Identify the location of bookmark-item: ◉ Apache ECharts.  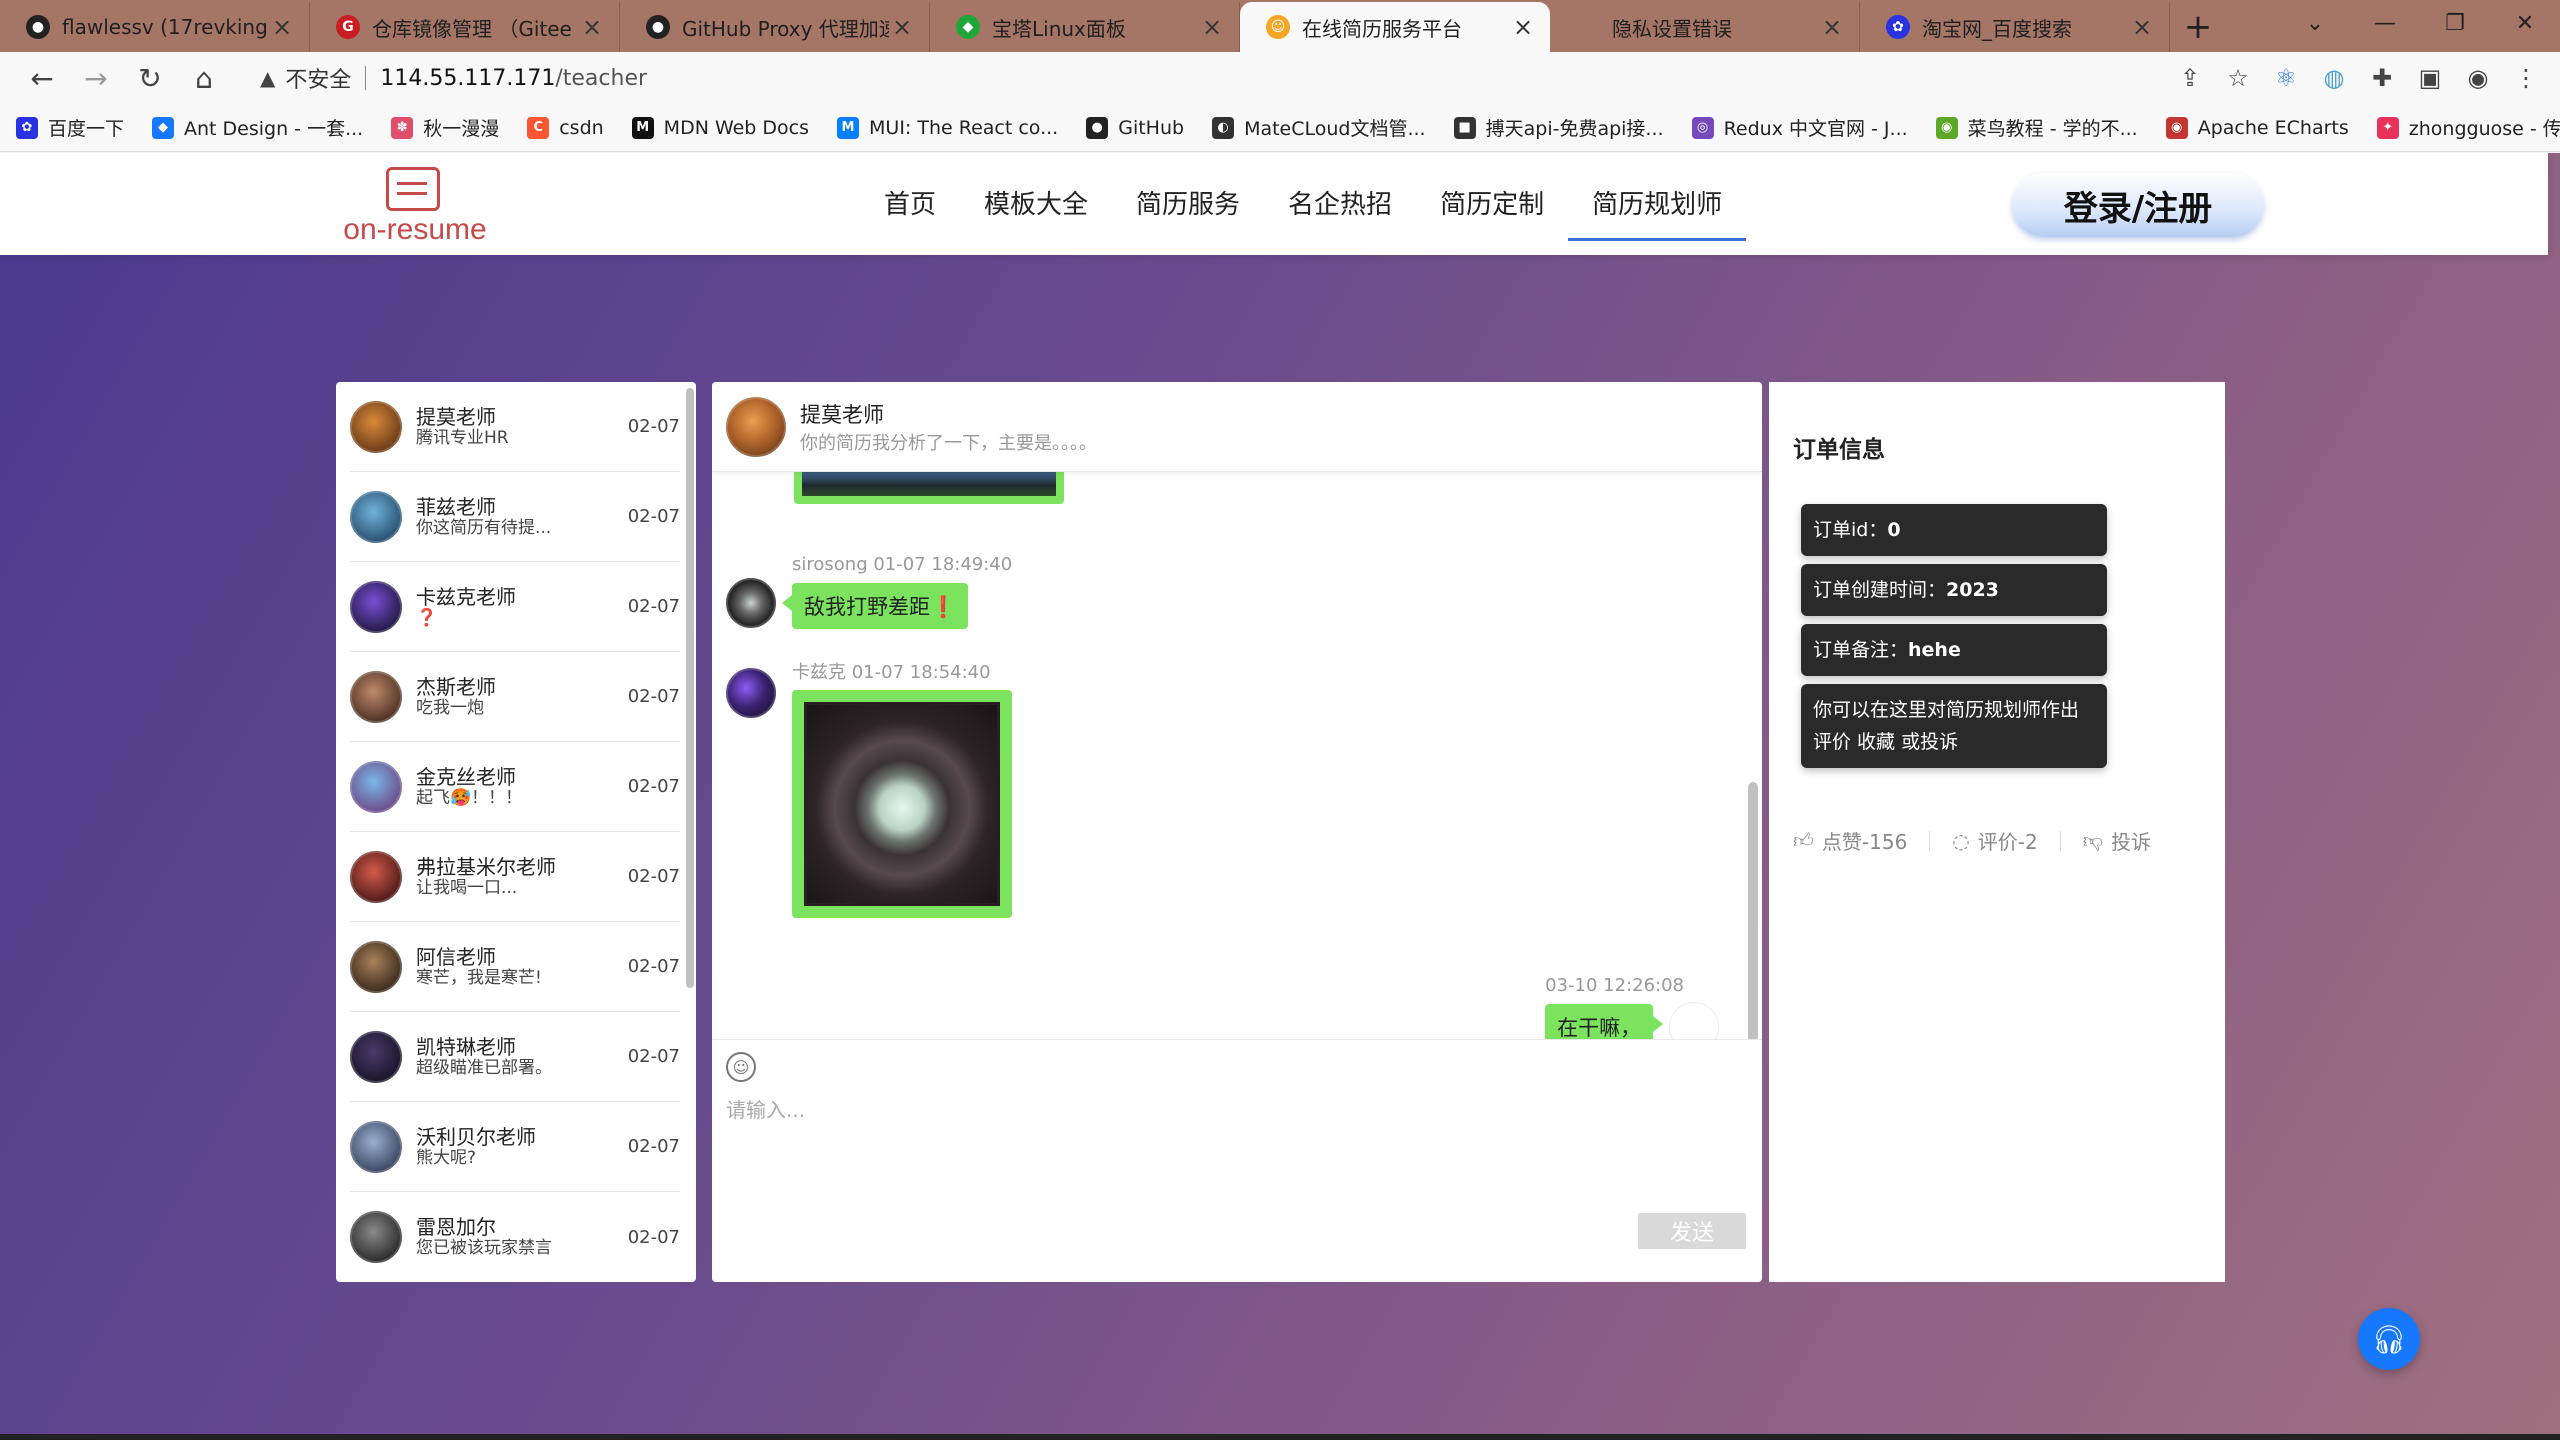
(2257, 127).